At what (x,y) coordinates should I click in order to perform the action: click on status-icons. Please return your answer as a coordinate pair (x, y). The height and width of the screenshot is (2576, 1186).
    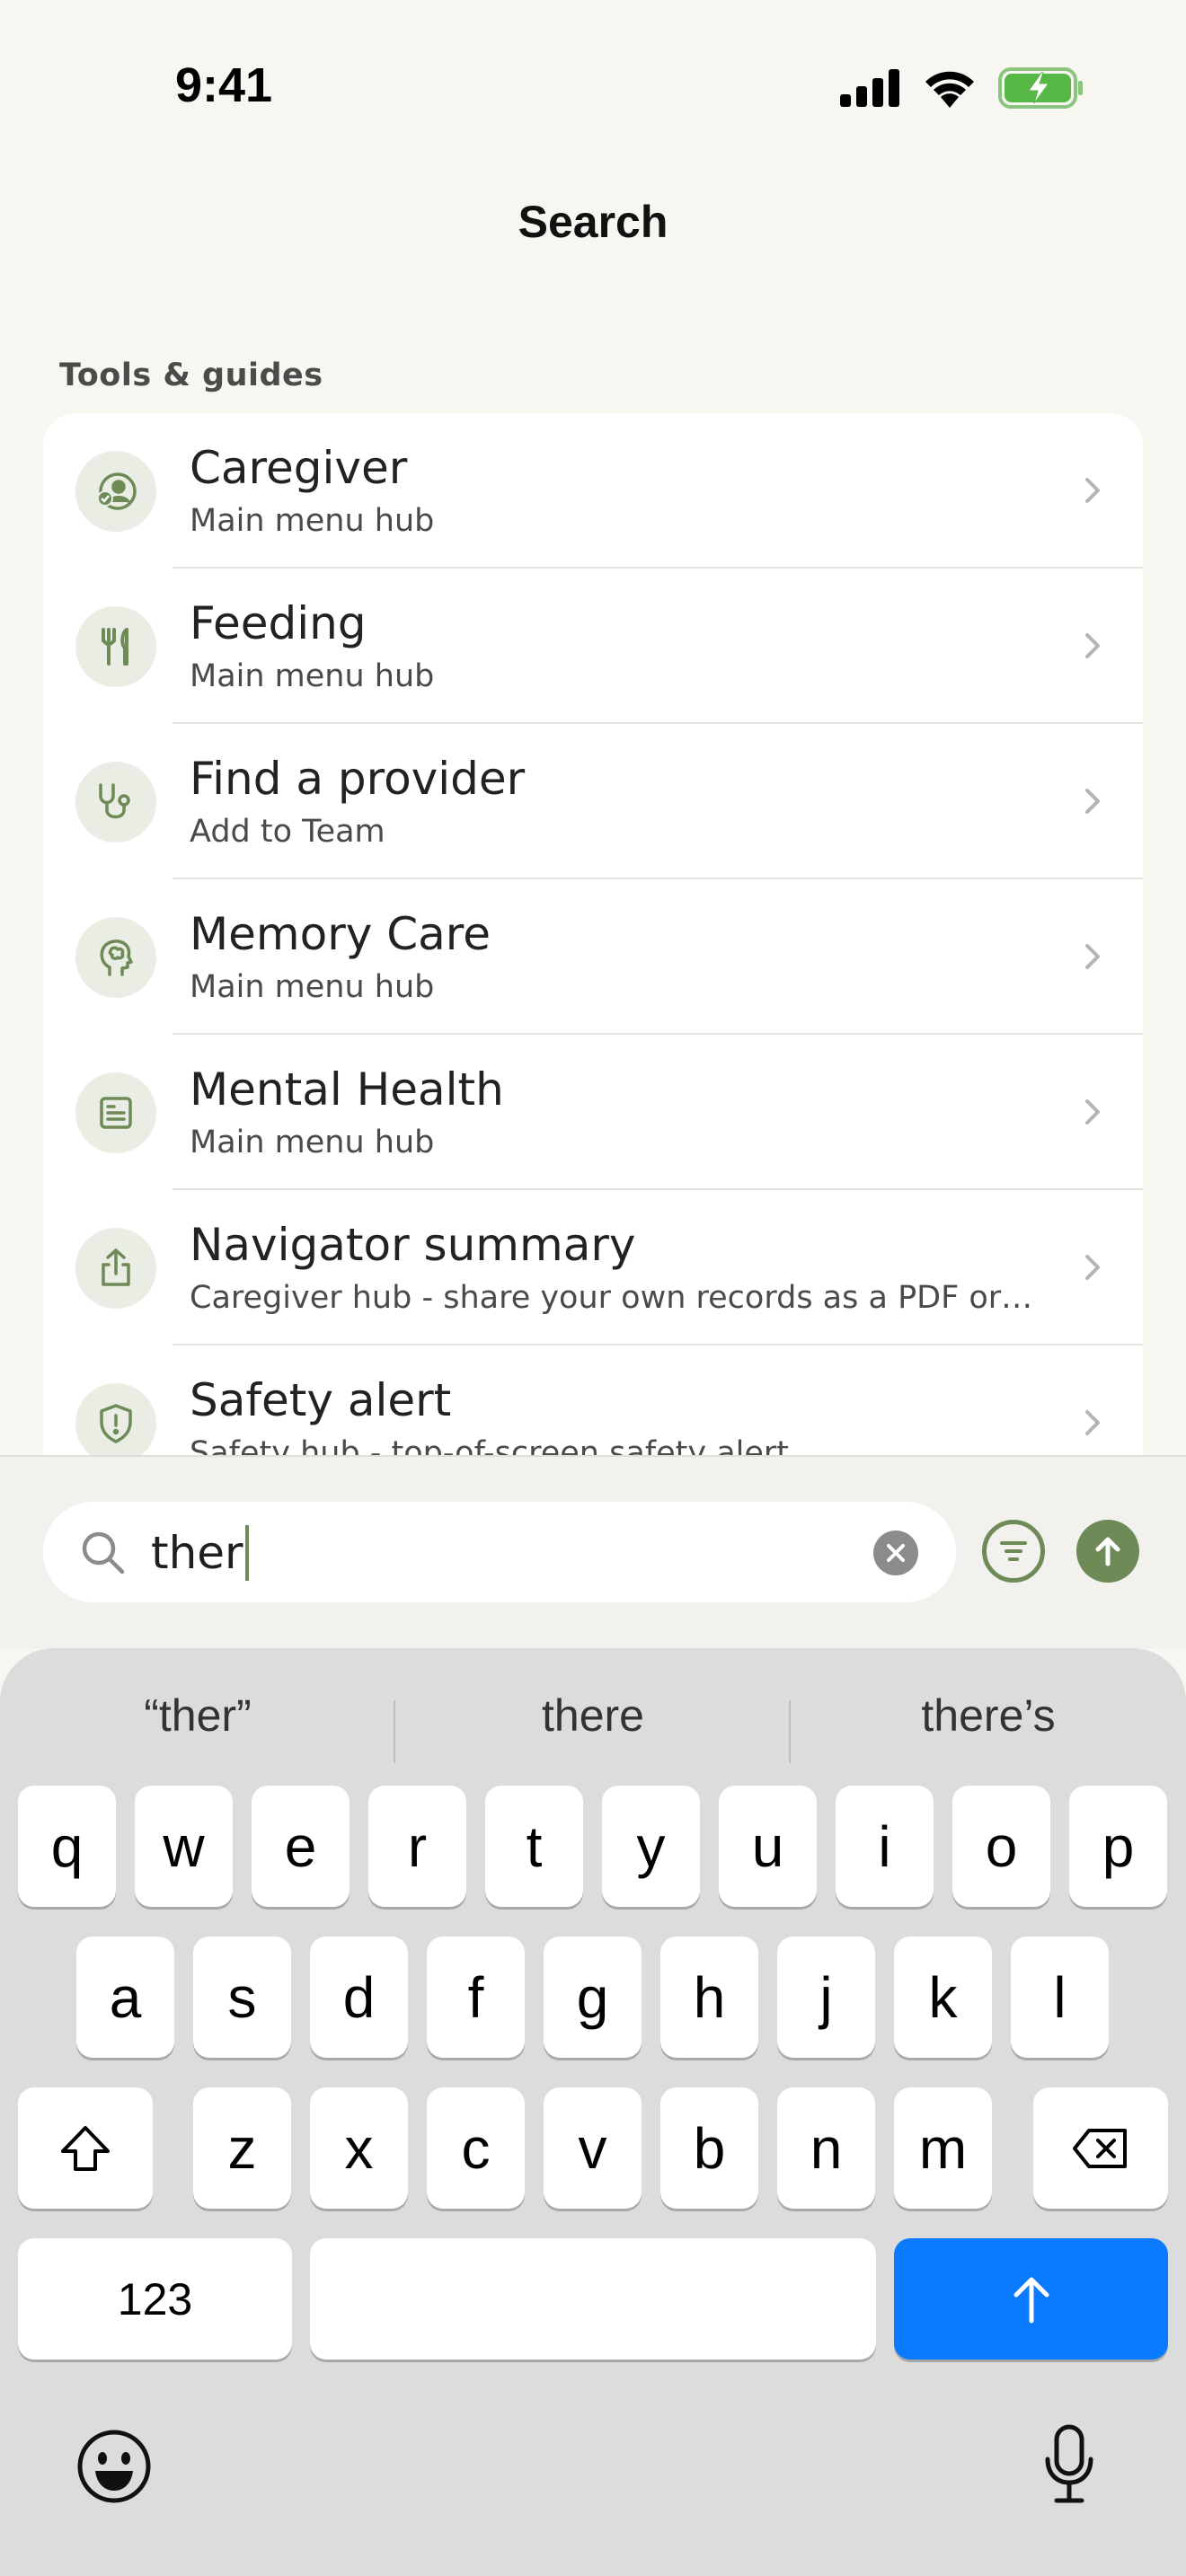
    Looking at the image, I should click on (962, 88).